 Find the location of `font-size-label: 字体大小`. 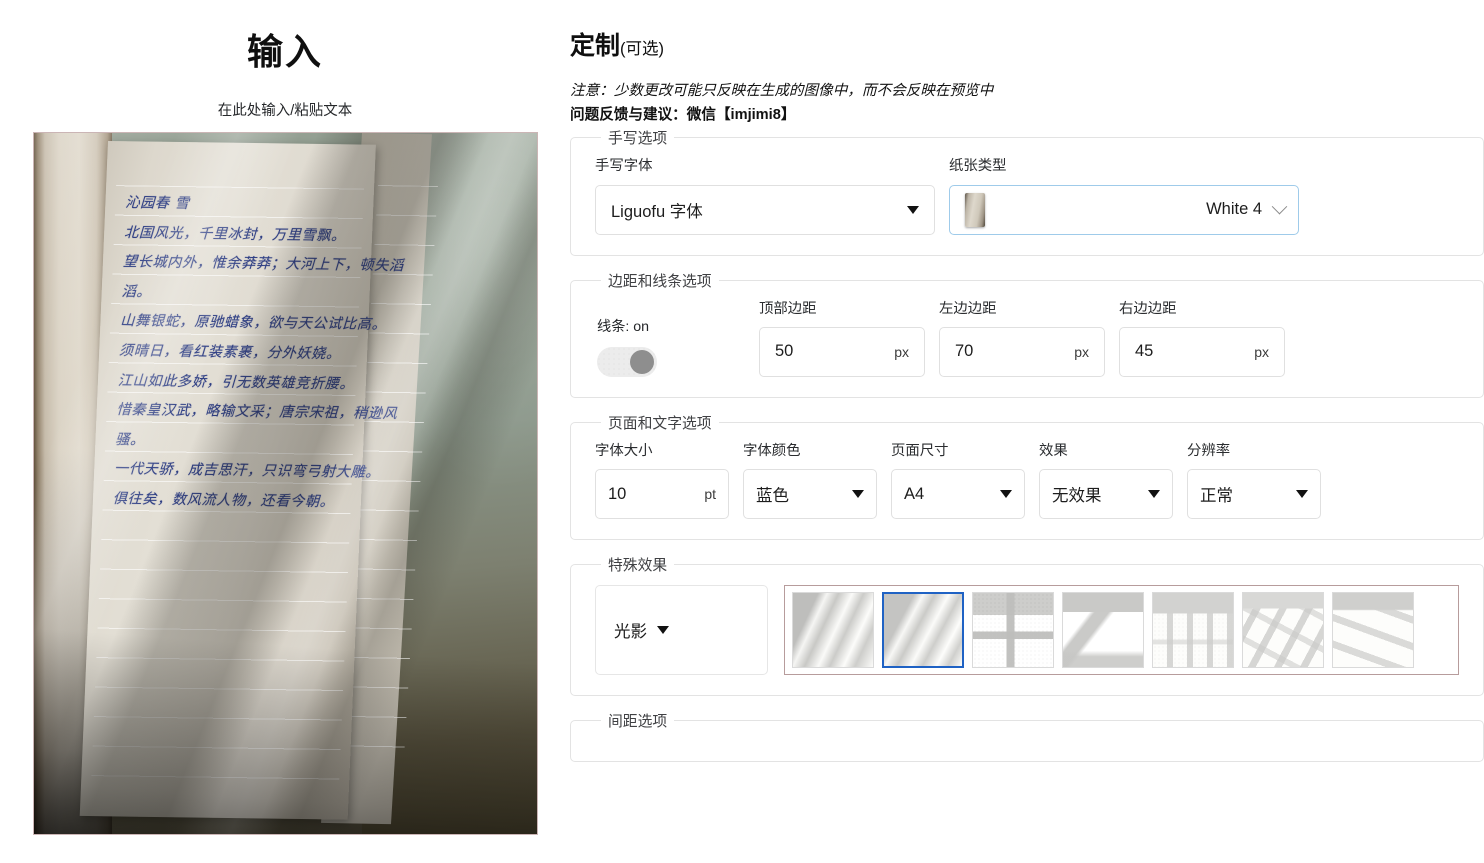

font-size-label: 字体大小 is located at coordinates (624, 450).